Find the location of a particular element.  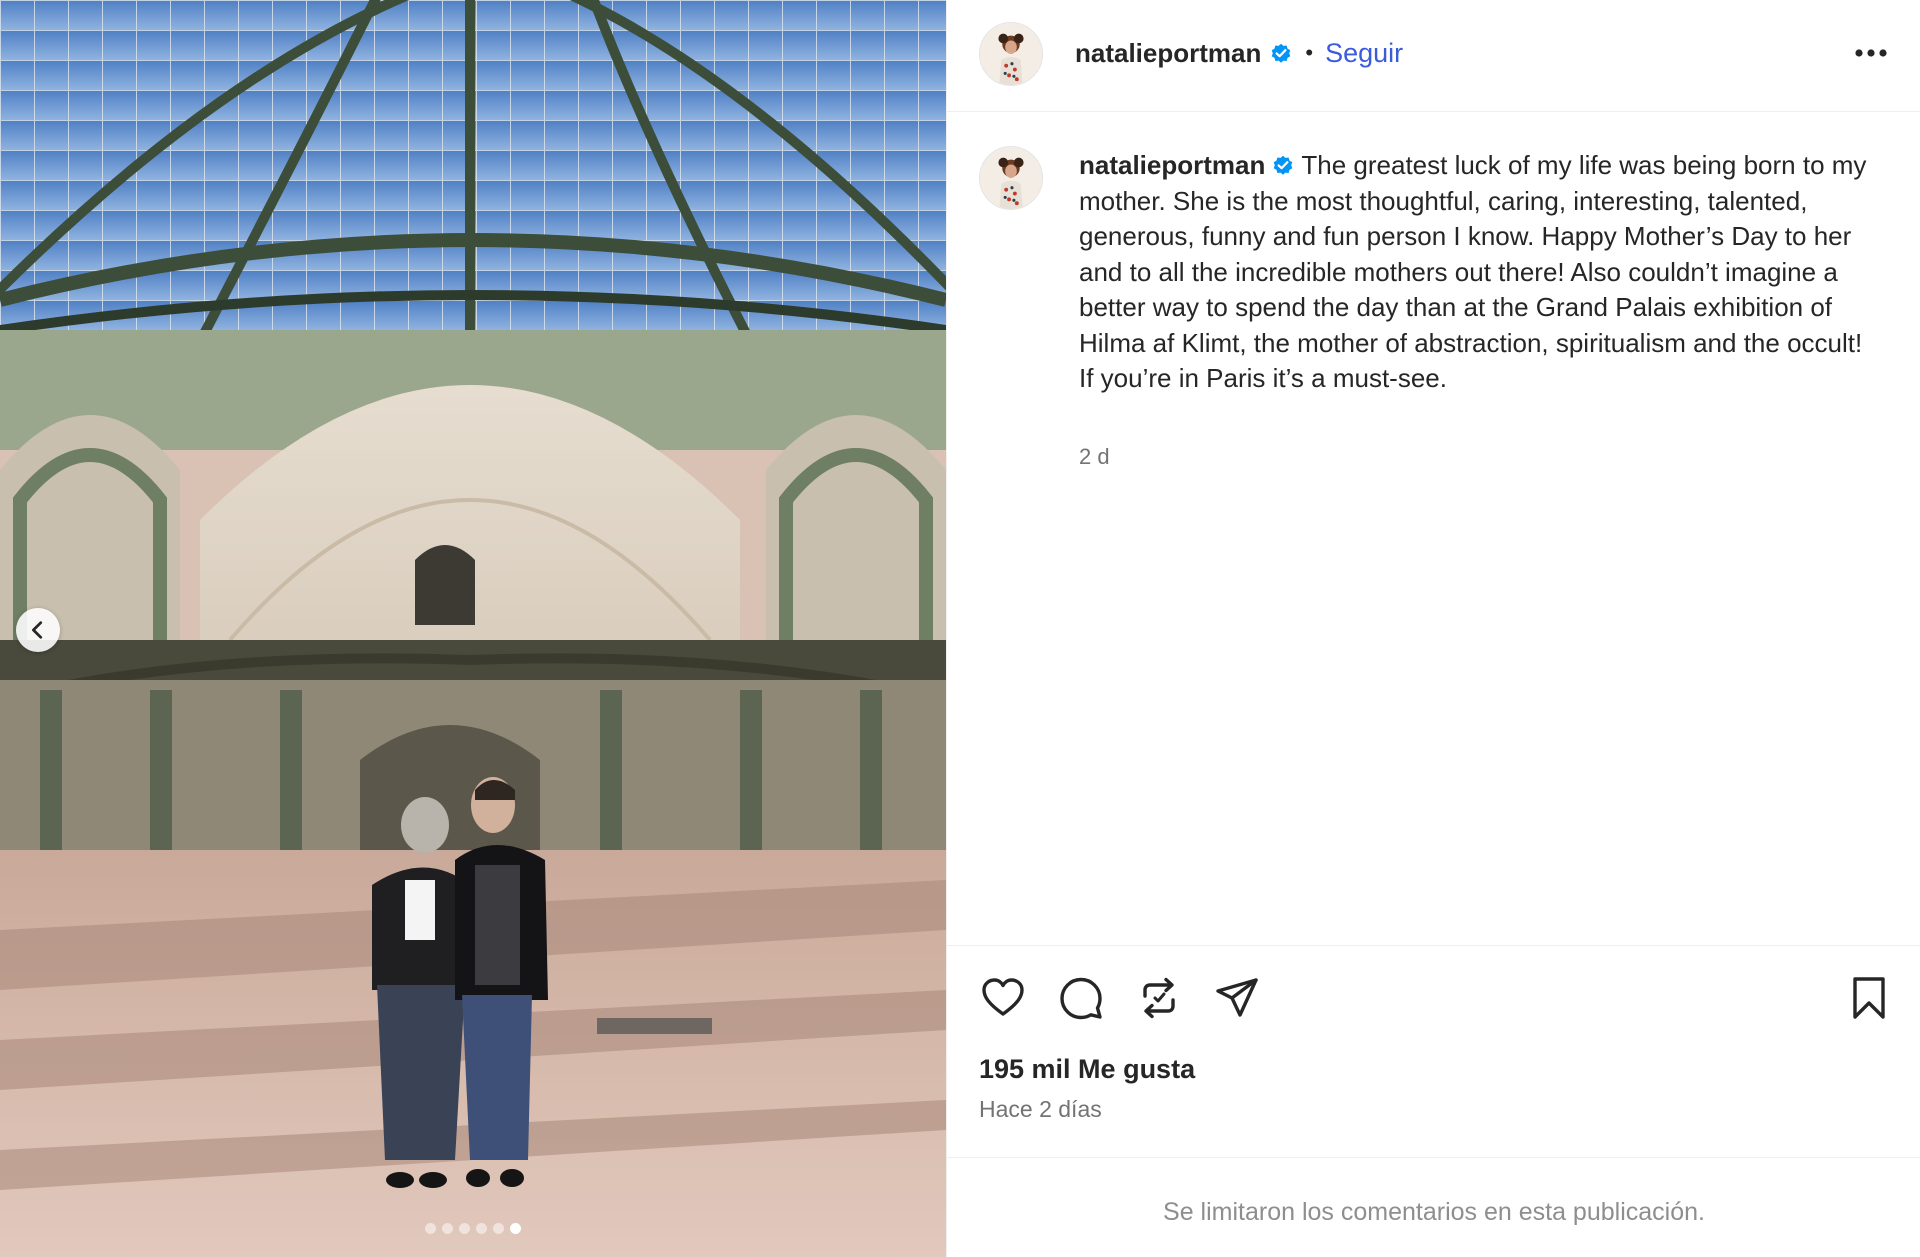

carousel-prev-button is located at coordinates (38, 630).